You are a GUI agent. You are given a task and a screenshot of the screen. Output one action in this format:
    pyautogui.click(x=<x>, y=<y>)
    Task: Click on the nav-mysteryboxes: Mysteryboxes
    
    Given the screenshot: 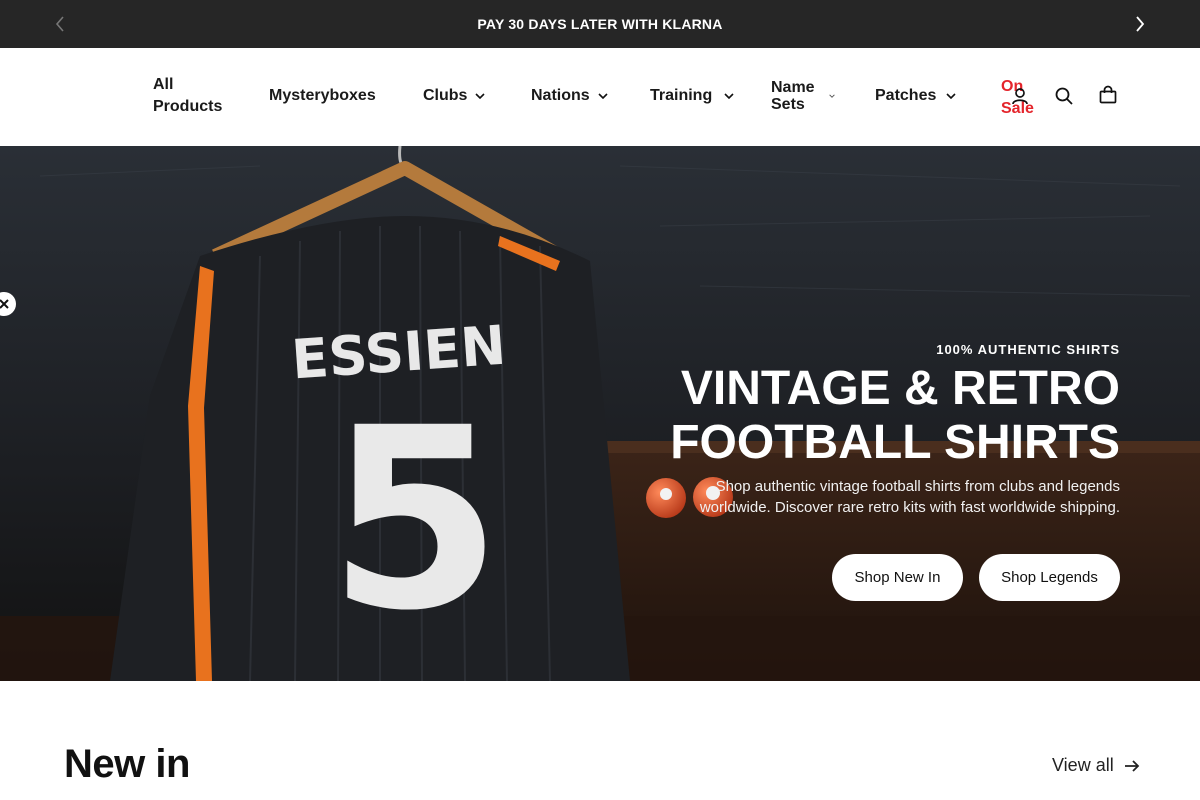 What is the action you would take?
    pyautogui.click(x=322, y=96)
    